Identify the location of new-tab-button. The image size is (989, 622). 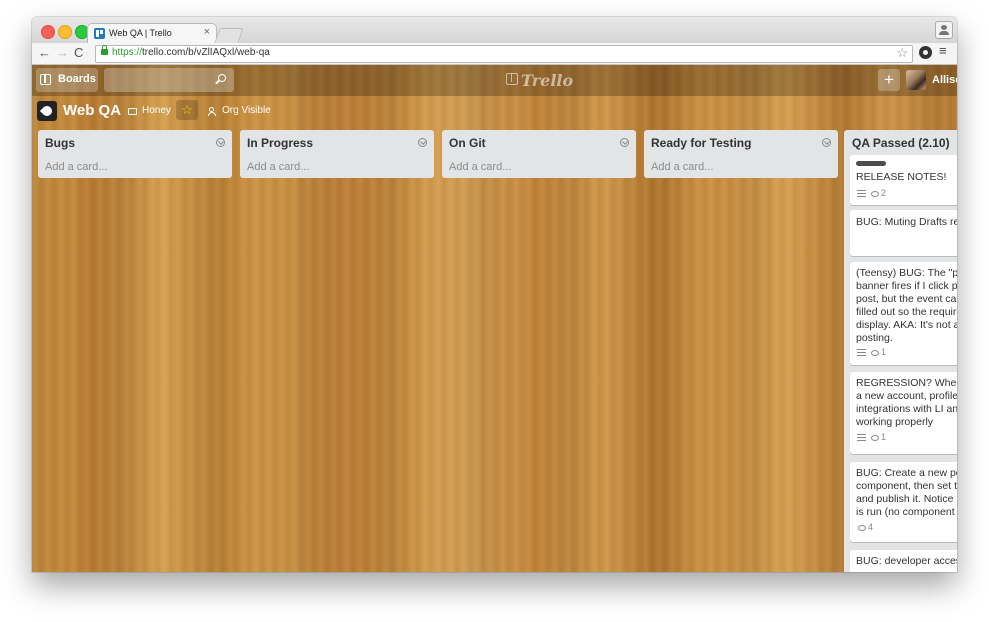
(229, 35).